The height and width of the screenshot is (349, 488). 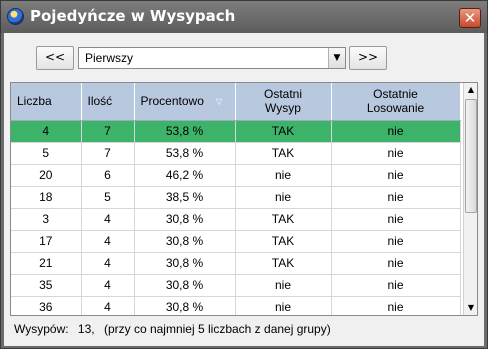 I want to click on column-header-ostatni-wysyp: Ostatni Wysyp, so click(x=283, y=102).